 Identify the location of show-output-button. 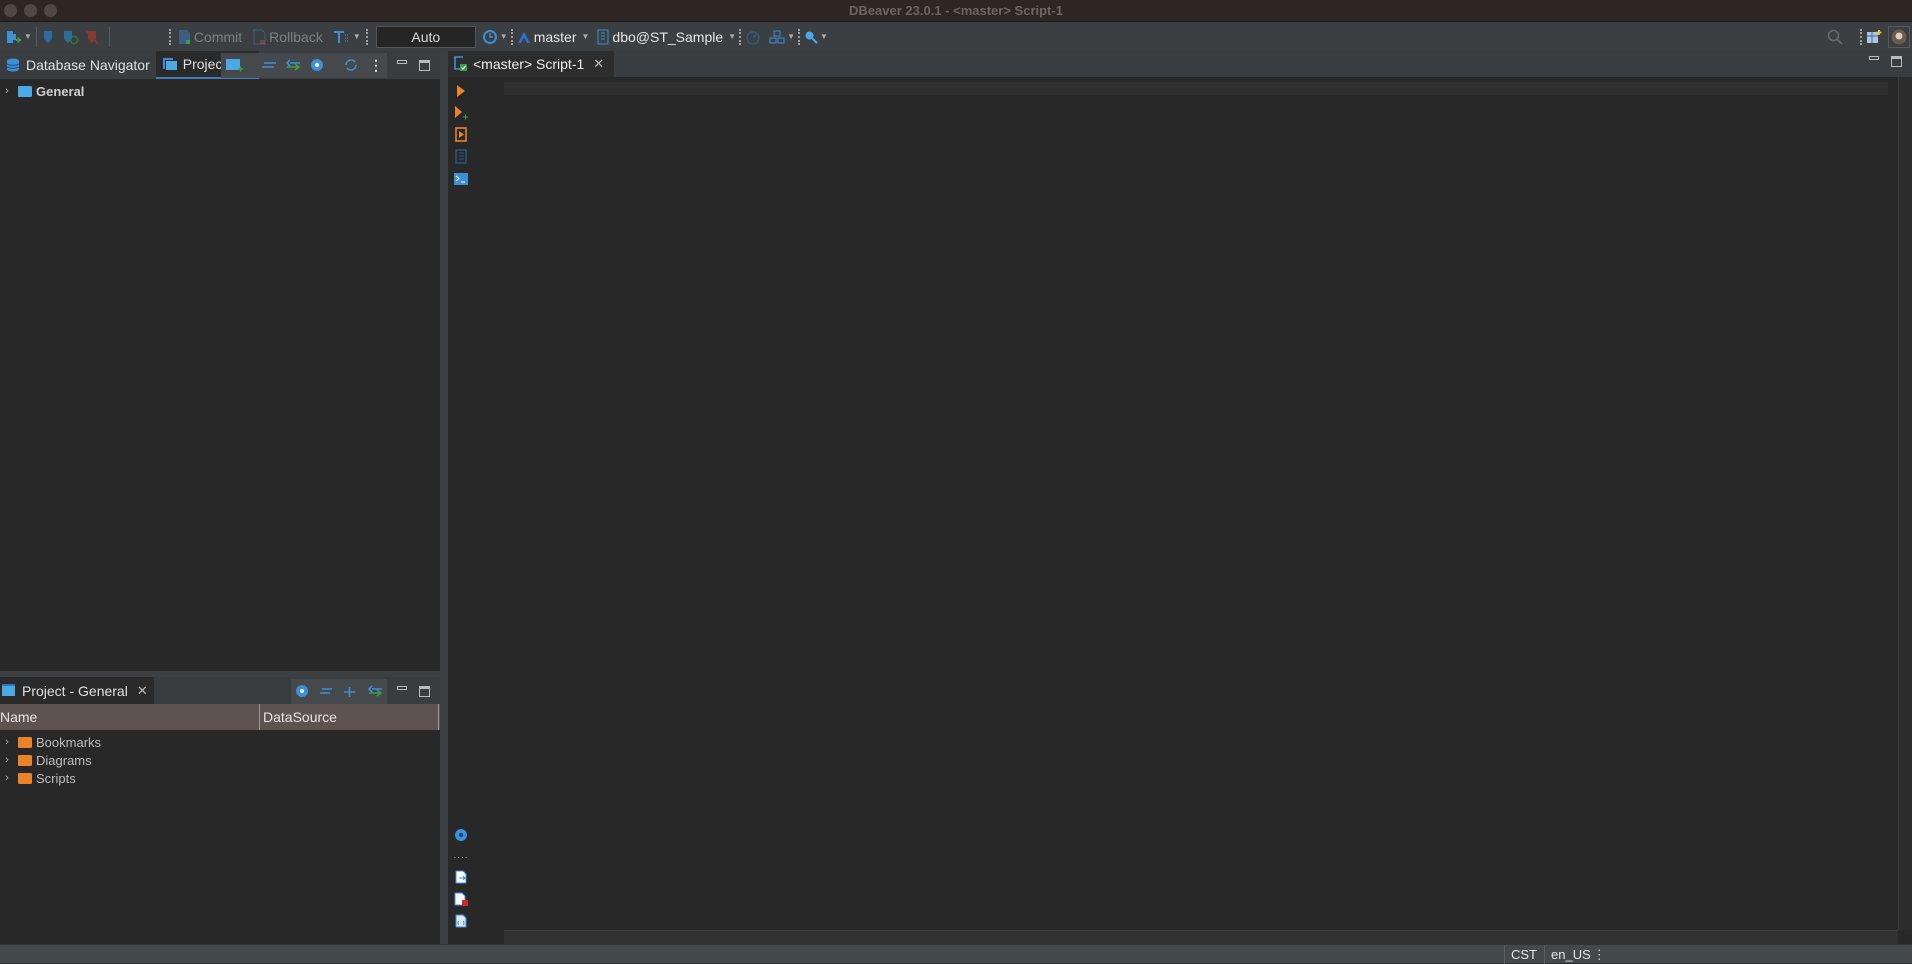
(461, 877).